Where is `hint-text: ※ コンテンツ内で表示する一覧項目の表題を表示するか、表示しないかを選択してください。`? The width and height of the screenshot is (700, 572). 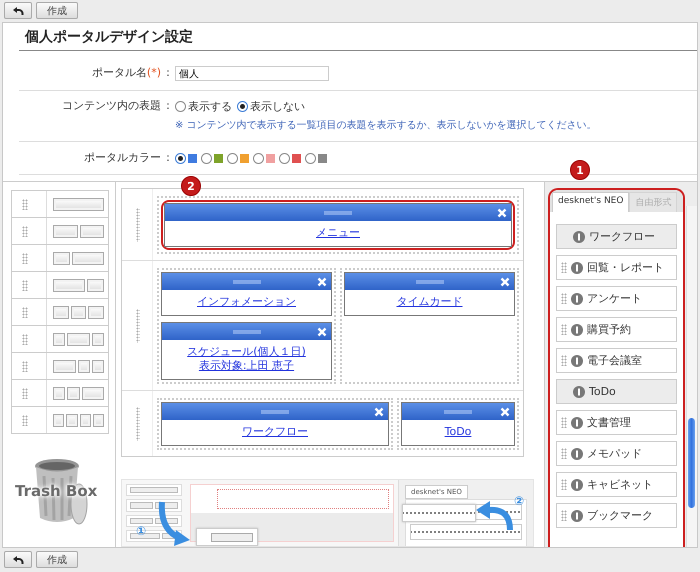 hint-text: ※ コンテンツ内で表示する一覧項目の表題を表示するか、表示しないかを選択してください。 is located at coordinates (386, 125).